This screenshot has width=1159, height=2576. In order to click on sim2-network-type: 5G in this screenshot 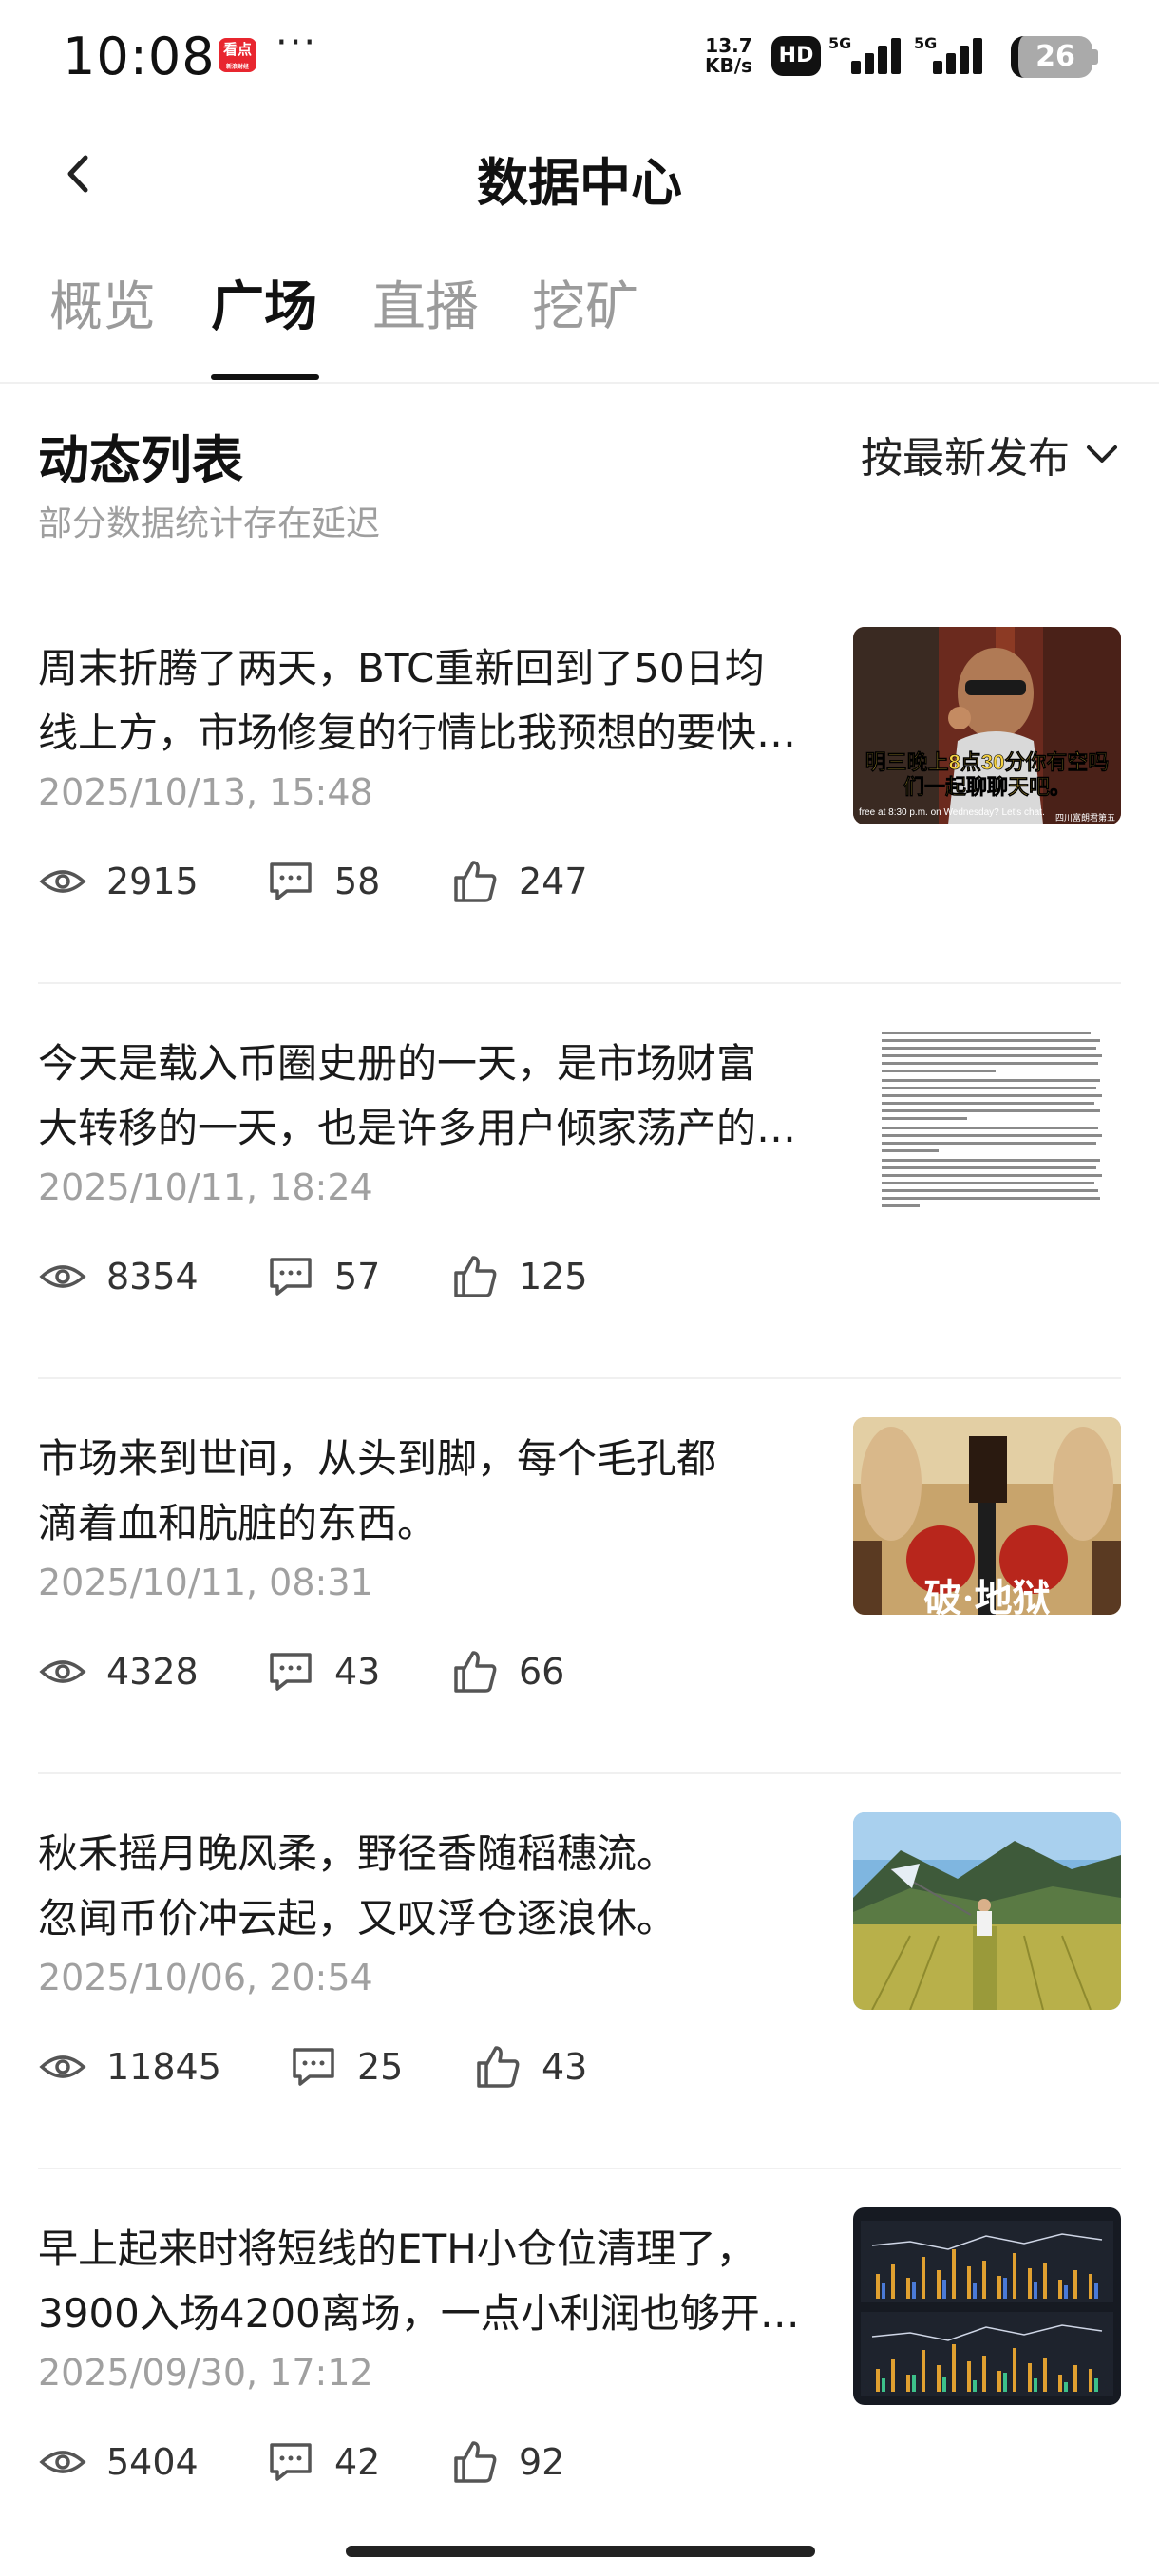, I will do `click(926, 43)`.